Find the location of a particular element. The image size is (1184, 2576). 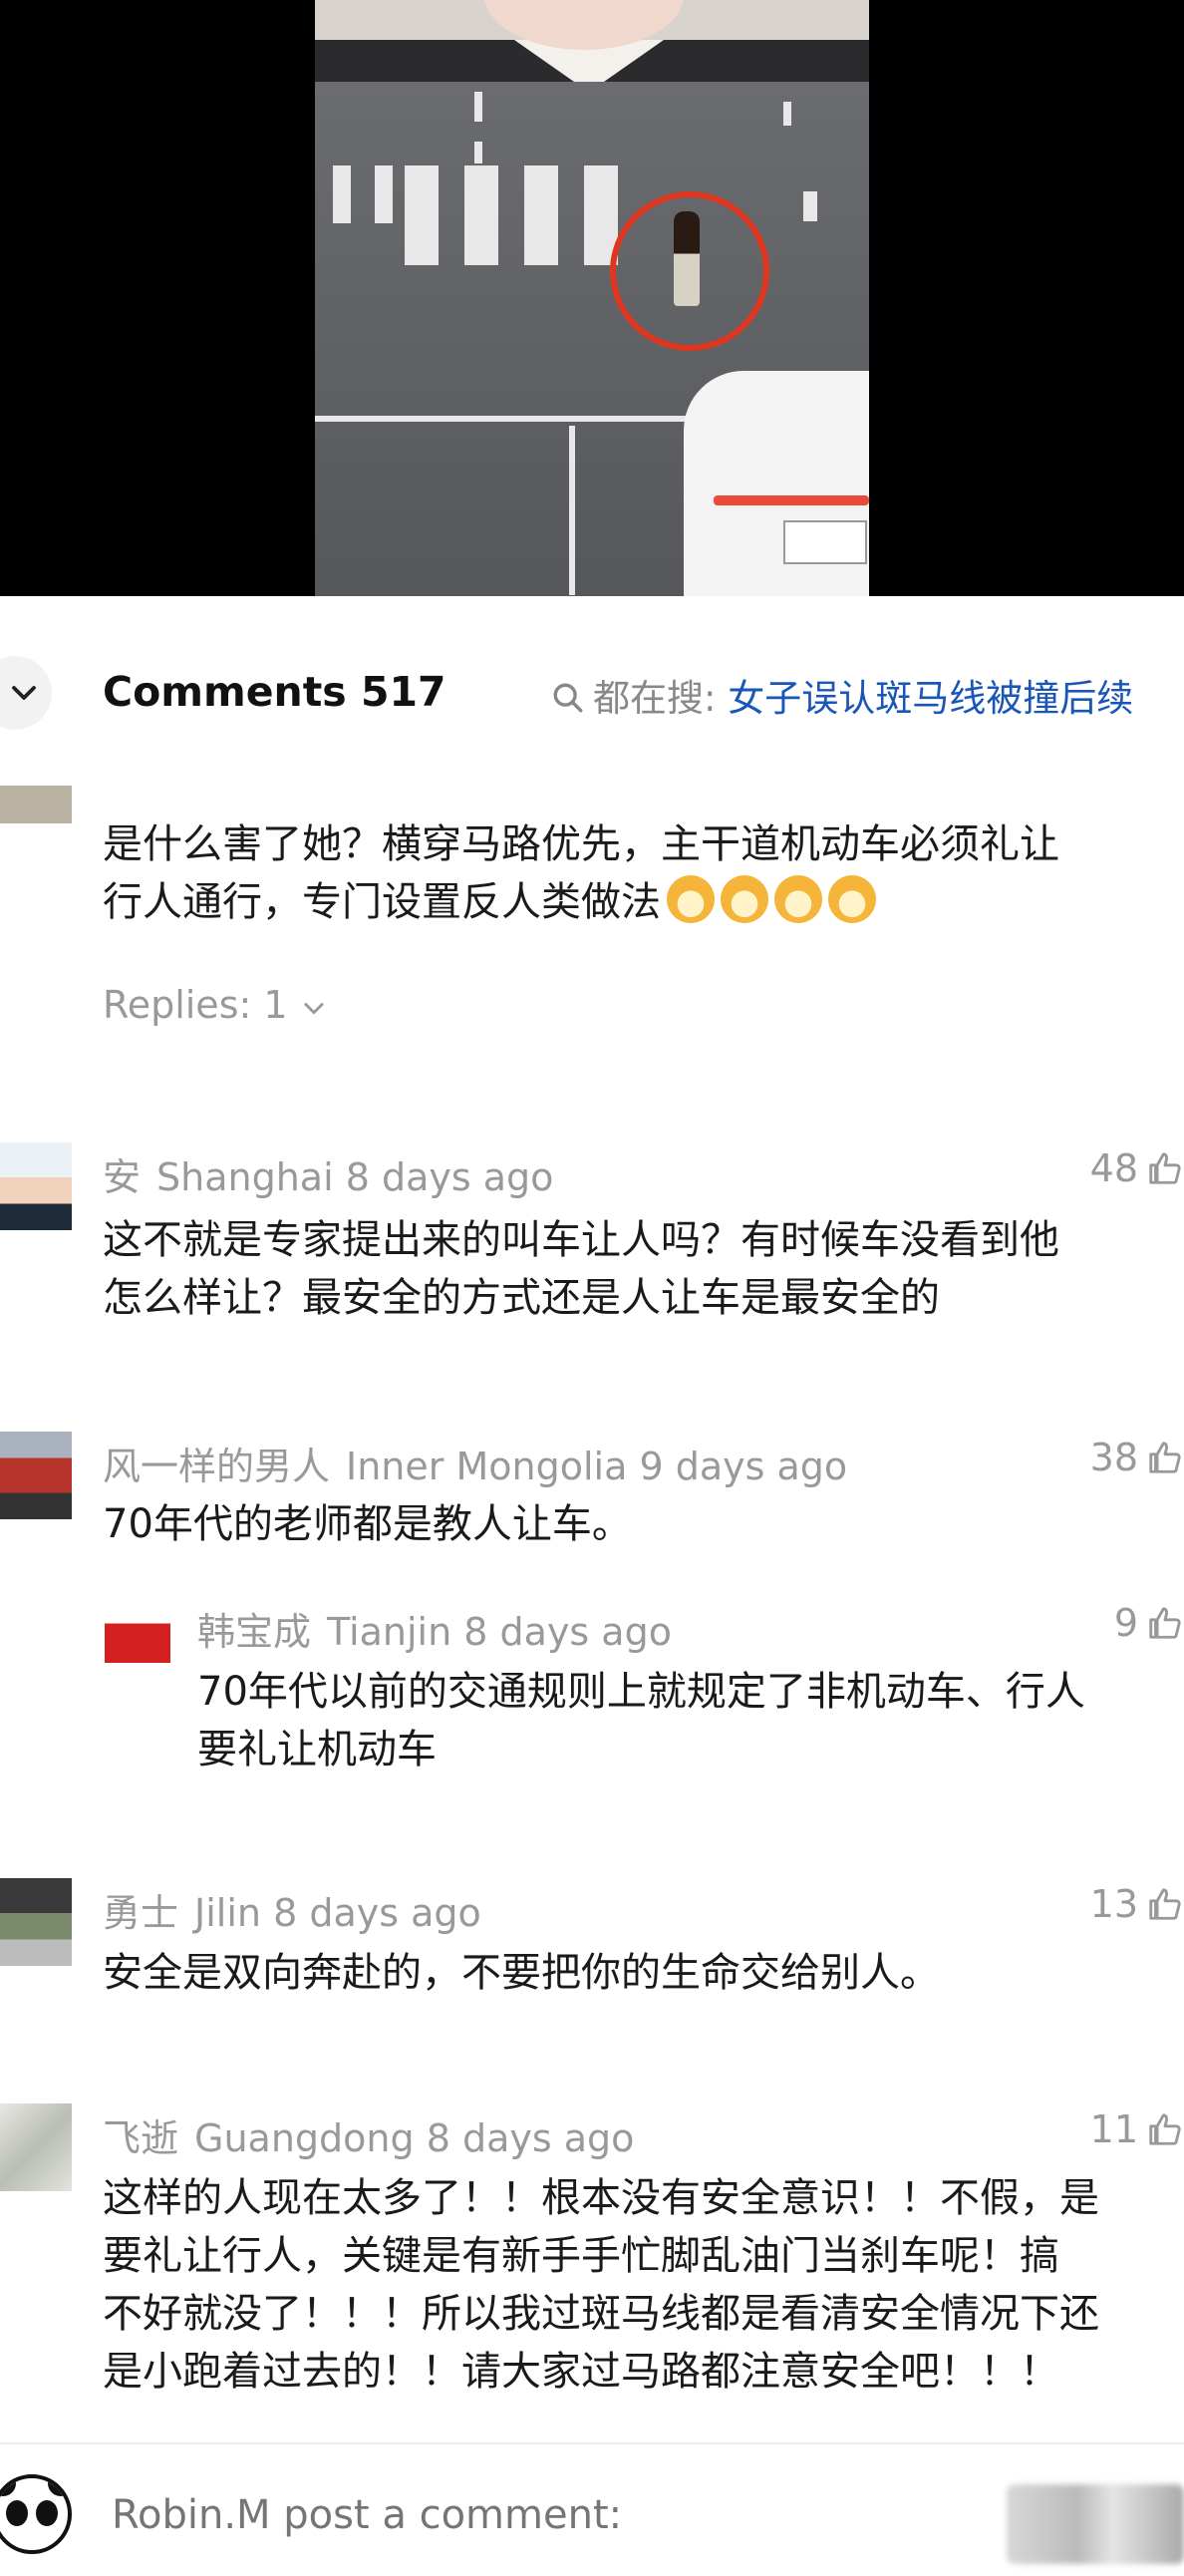

reply-time: 8 days ago is located at coordinates (567, 1632).